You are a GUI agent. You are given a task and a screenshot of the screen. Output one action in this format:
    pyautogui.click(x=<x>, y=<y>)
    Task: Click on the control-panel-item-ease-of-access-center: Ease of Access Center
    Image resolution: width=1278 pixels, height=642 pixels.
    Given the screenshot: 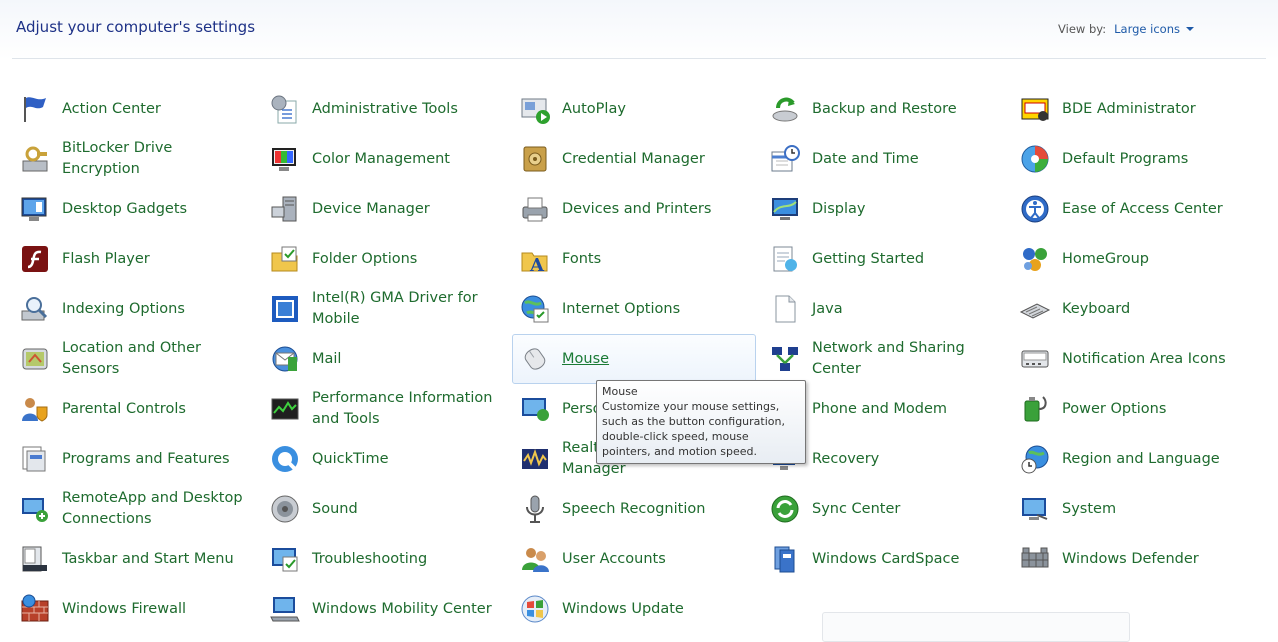 What is the action you would take?
    pyautogui.click(x=1134, y=209)
    